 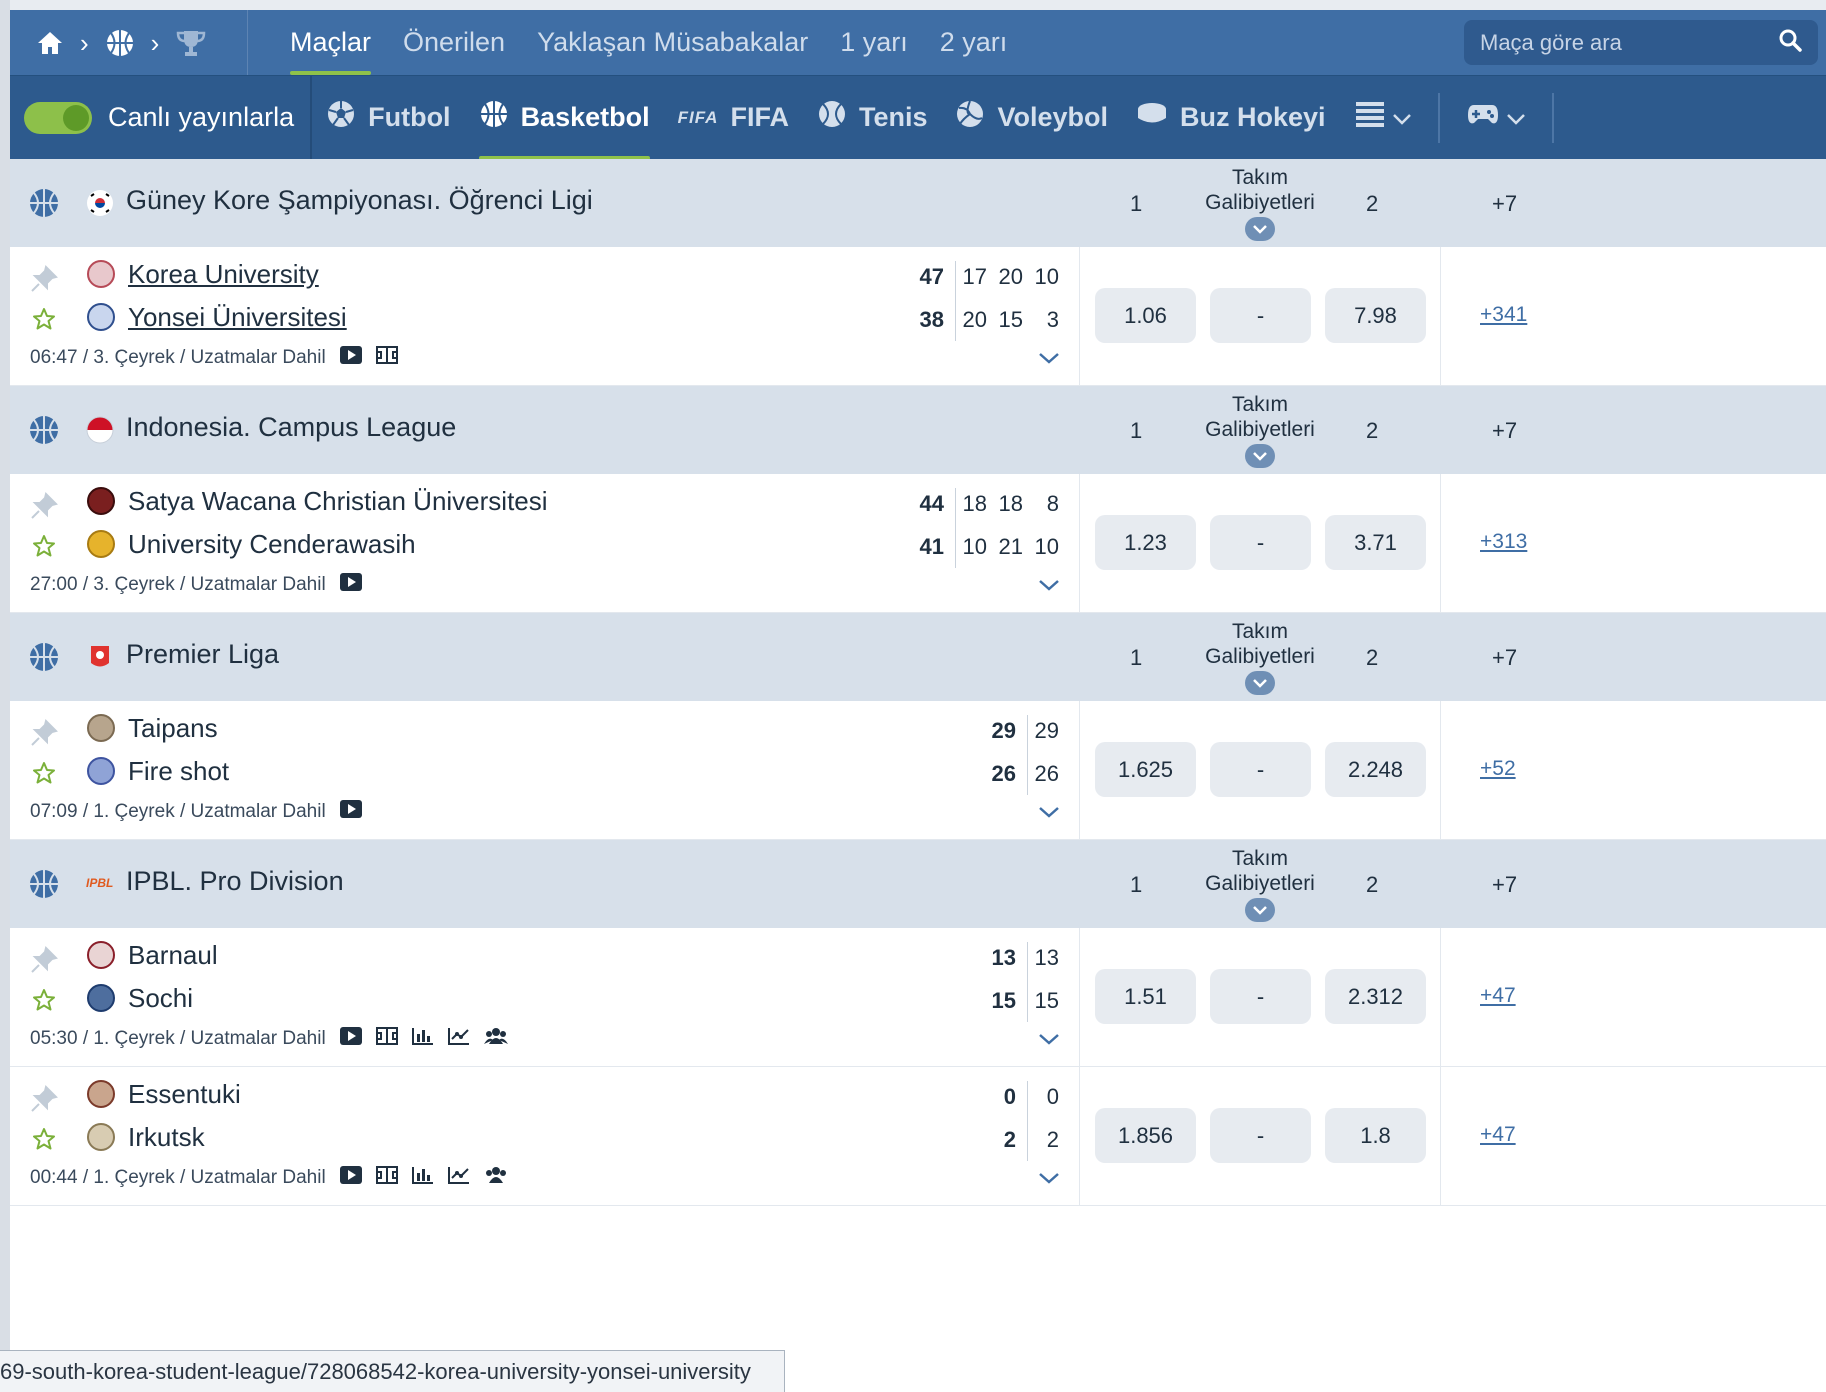 I want to click on team-name: Korea University, so click(x=223, y=274).